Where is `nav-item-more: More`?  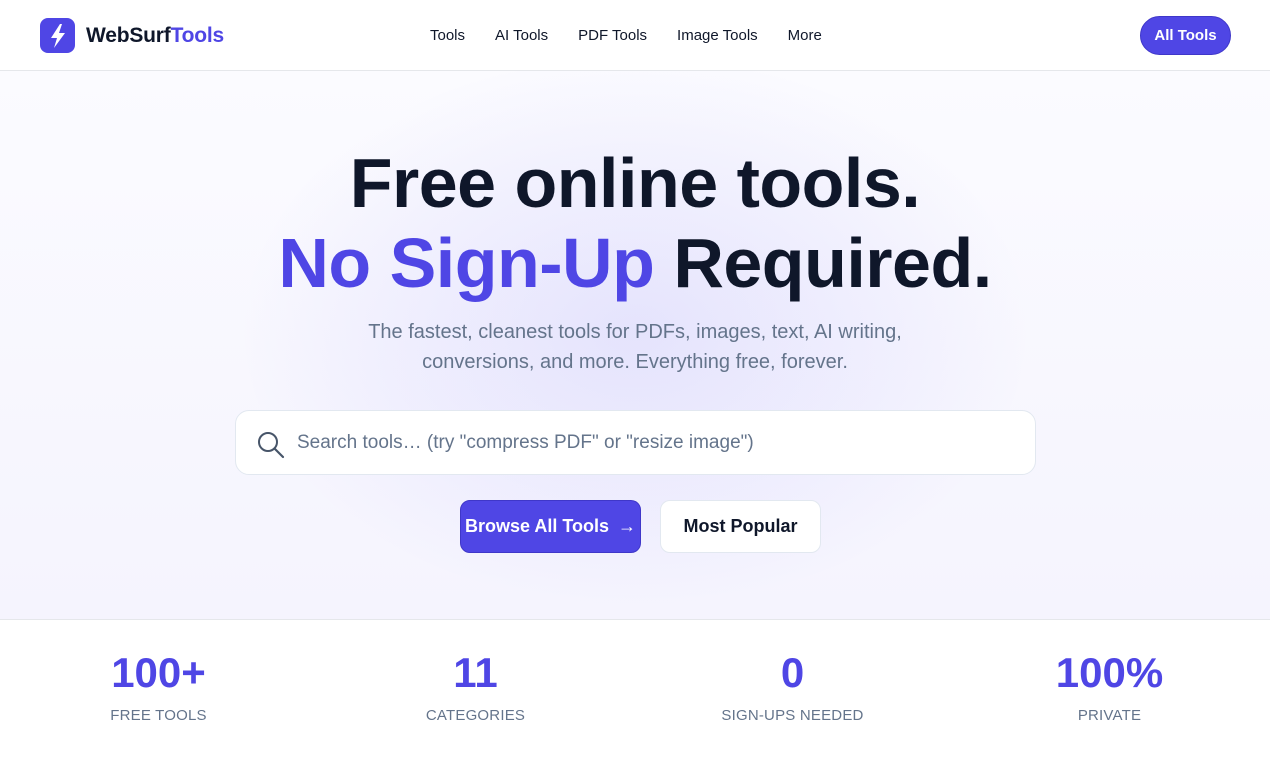
nav-item-more: More is located at coordinates (805, 35).